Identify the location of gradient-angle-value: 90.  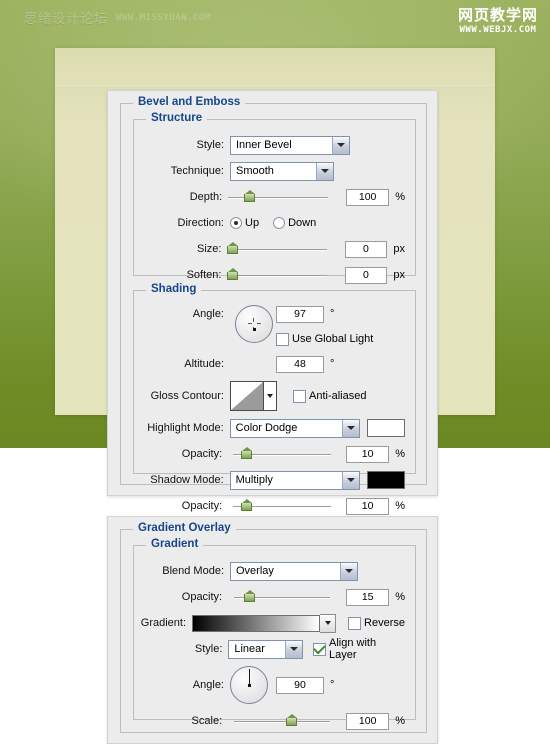
(300, 685).